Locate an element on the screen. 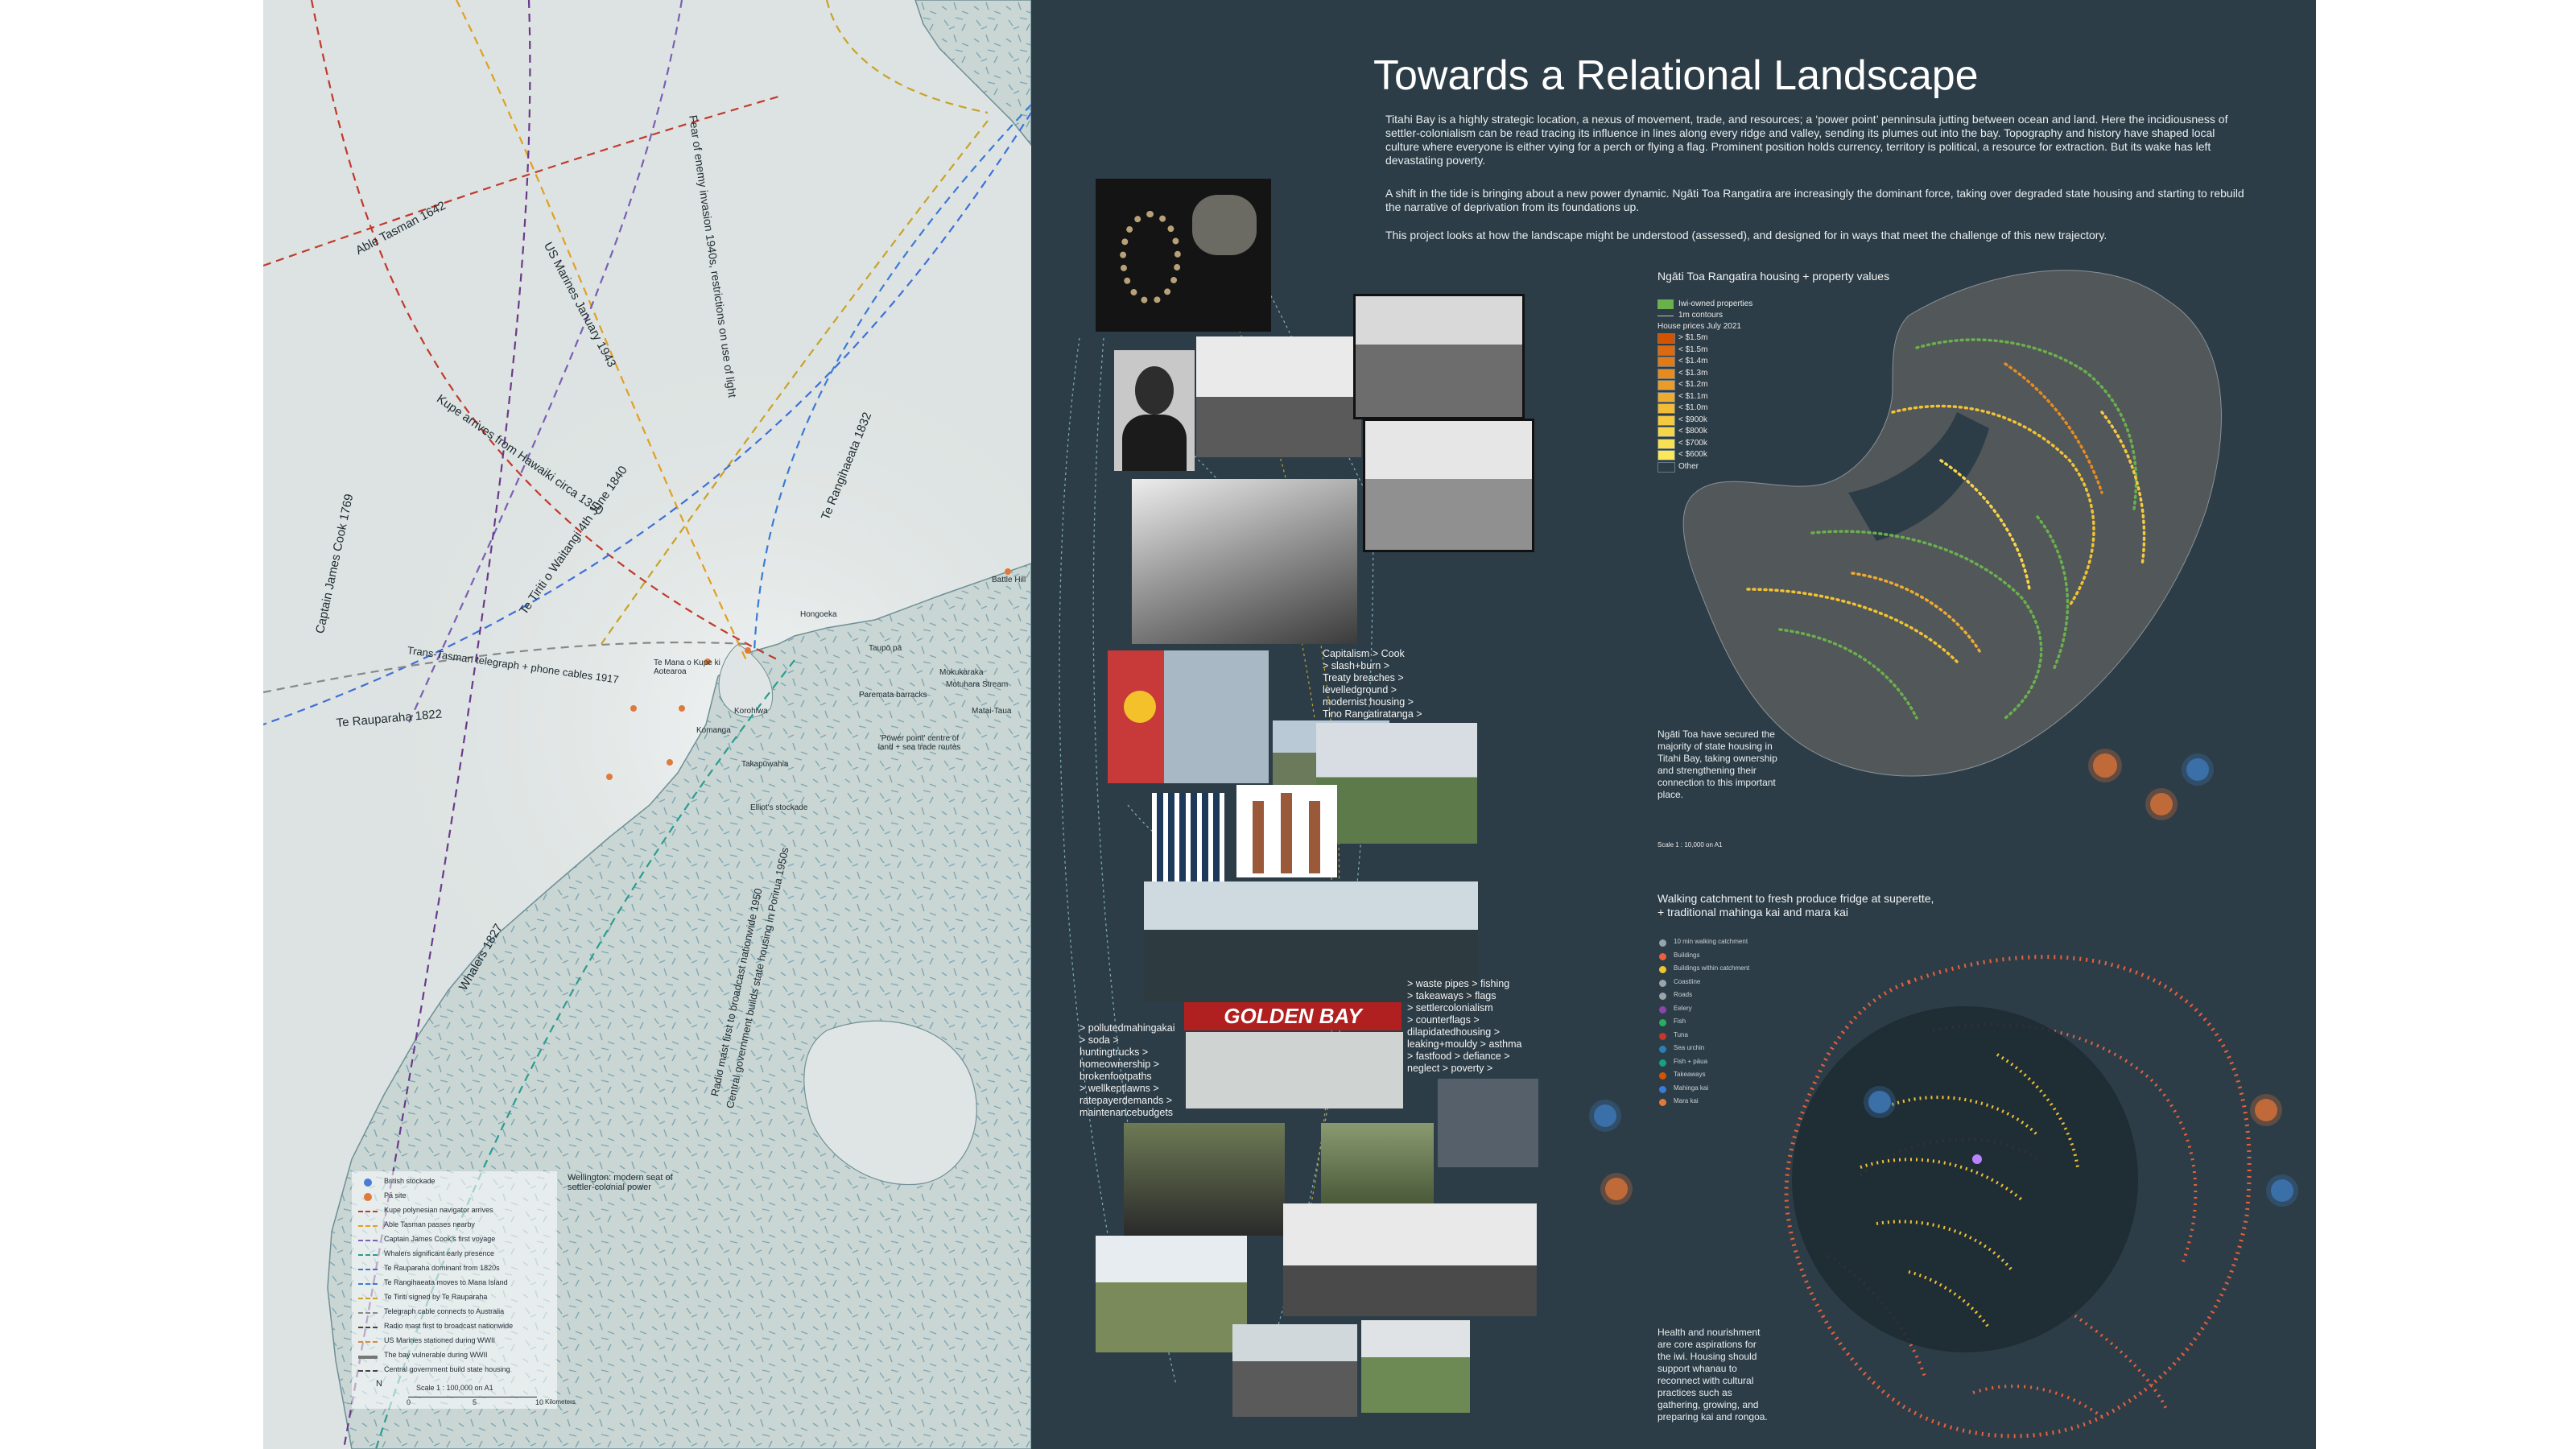 The image size is (2576, 1449). map1-legend-label: 1m contours is located at coordinates (1701, 315).